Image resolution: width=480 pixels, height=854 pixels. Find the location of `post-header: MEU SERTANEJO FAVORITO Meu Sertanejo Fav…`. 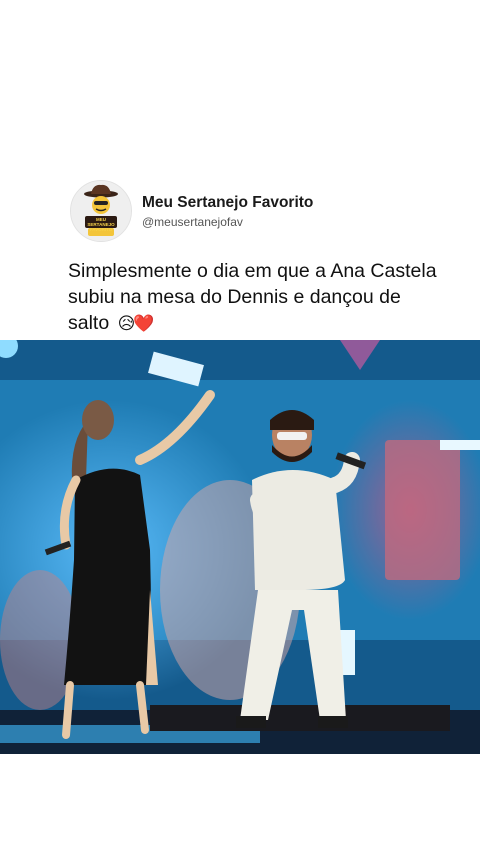

post-header: MEU SERTANEJO FAVORITO Meu Sertanejo Fav… is located at coordinates (191, 211).